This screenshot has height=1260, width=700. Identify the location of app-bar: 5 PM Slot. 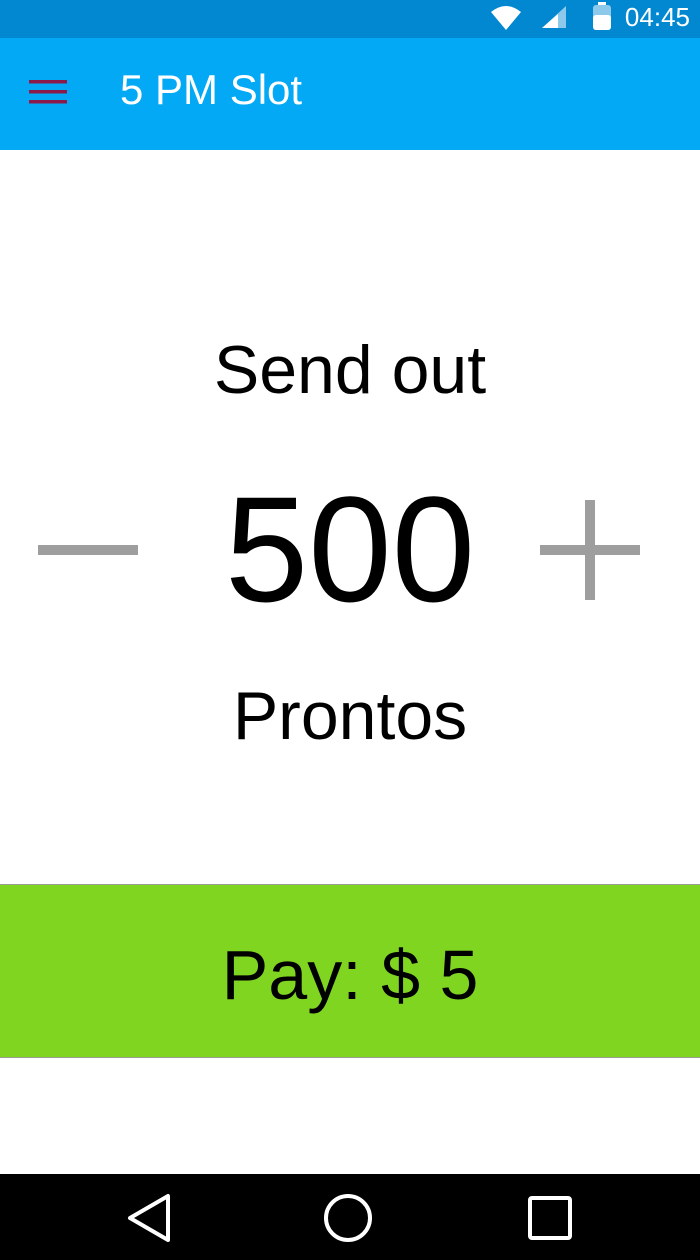
(350, 94).